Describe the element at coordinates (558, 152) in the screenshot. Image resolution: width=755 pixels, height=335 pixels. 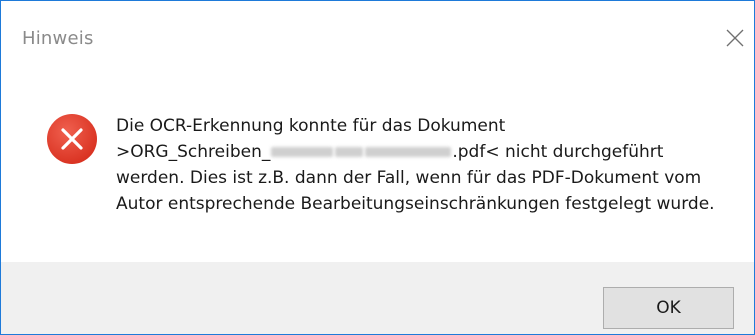
I see `filename-suffix: .pdf< nicht durchgeführt` at that location.